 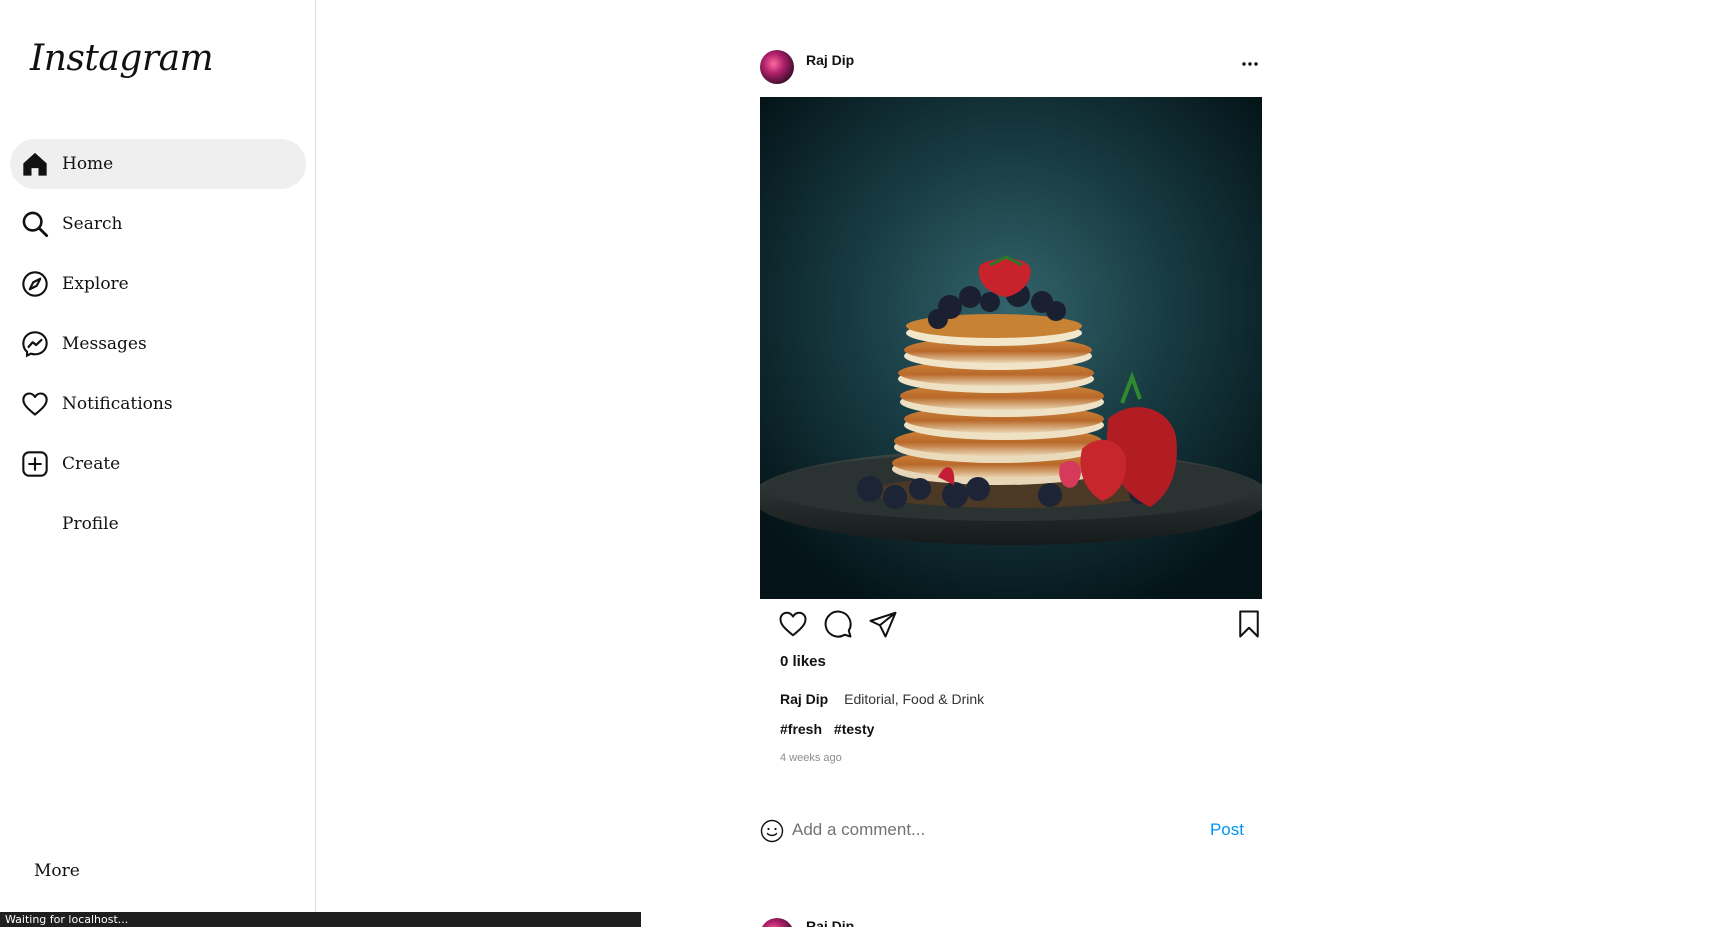 What do you see at coordinates (90, 524) in the screenshot?
I see `sidebar-item-label: Profile` at bounding box center [90, 524].